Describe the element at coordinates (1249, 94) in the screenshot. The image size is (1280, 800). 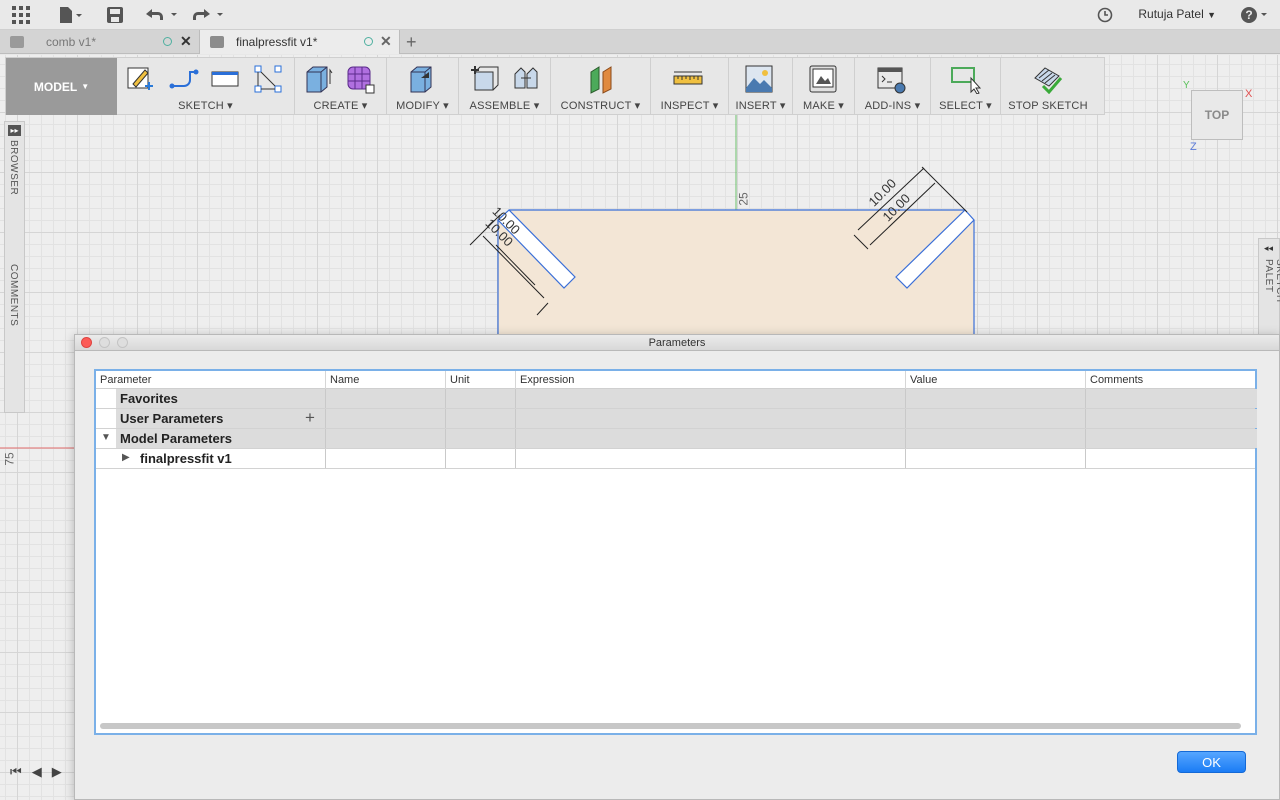
I see `axis-x-label: X` at that location.